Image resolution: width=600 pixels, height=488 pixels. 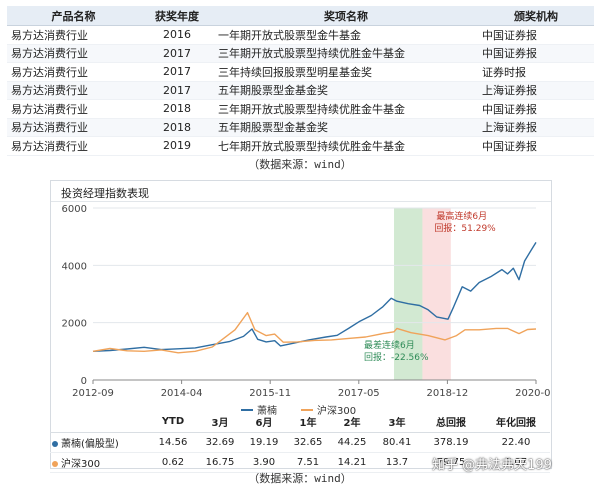 I want to click on perf-header-cell: YTD, so click(x=173, y=421).